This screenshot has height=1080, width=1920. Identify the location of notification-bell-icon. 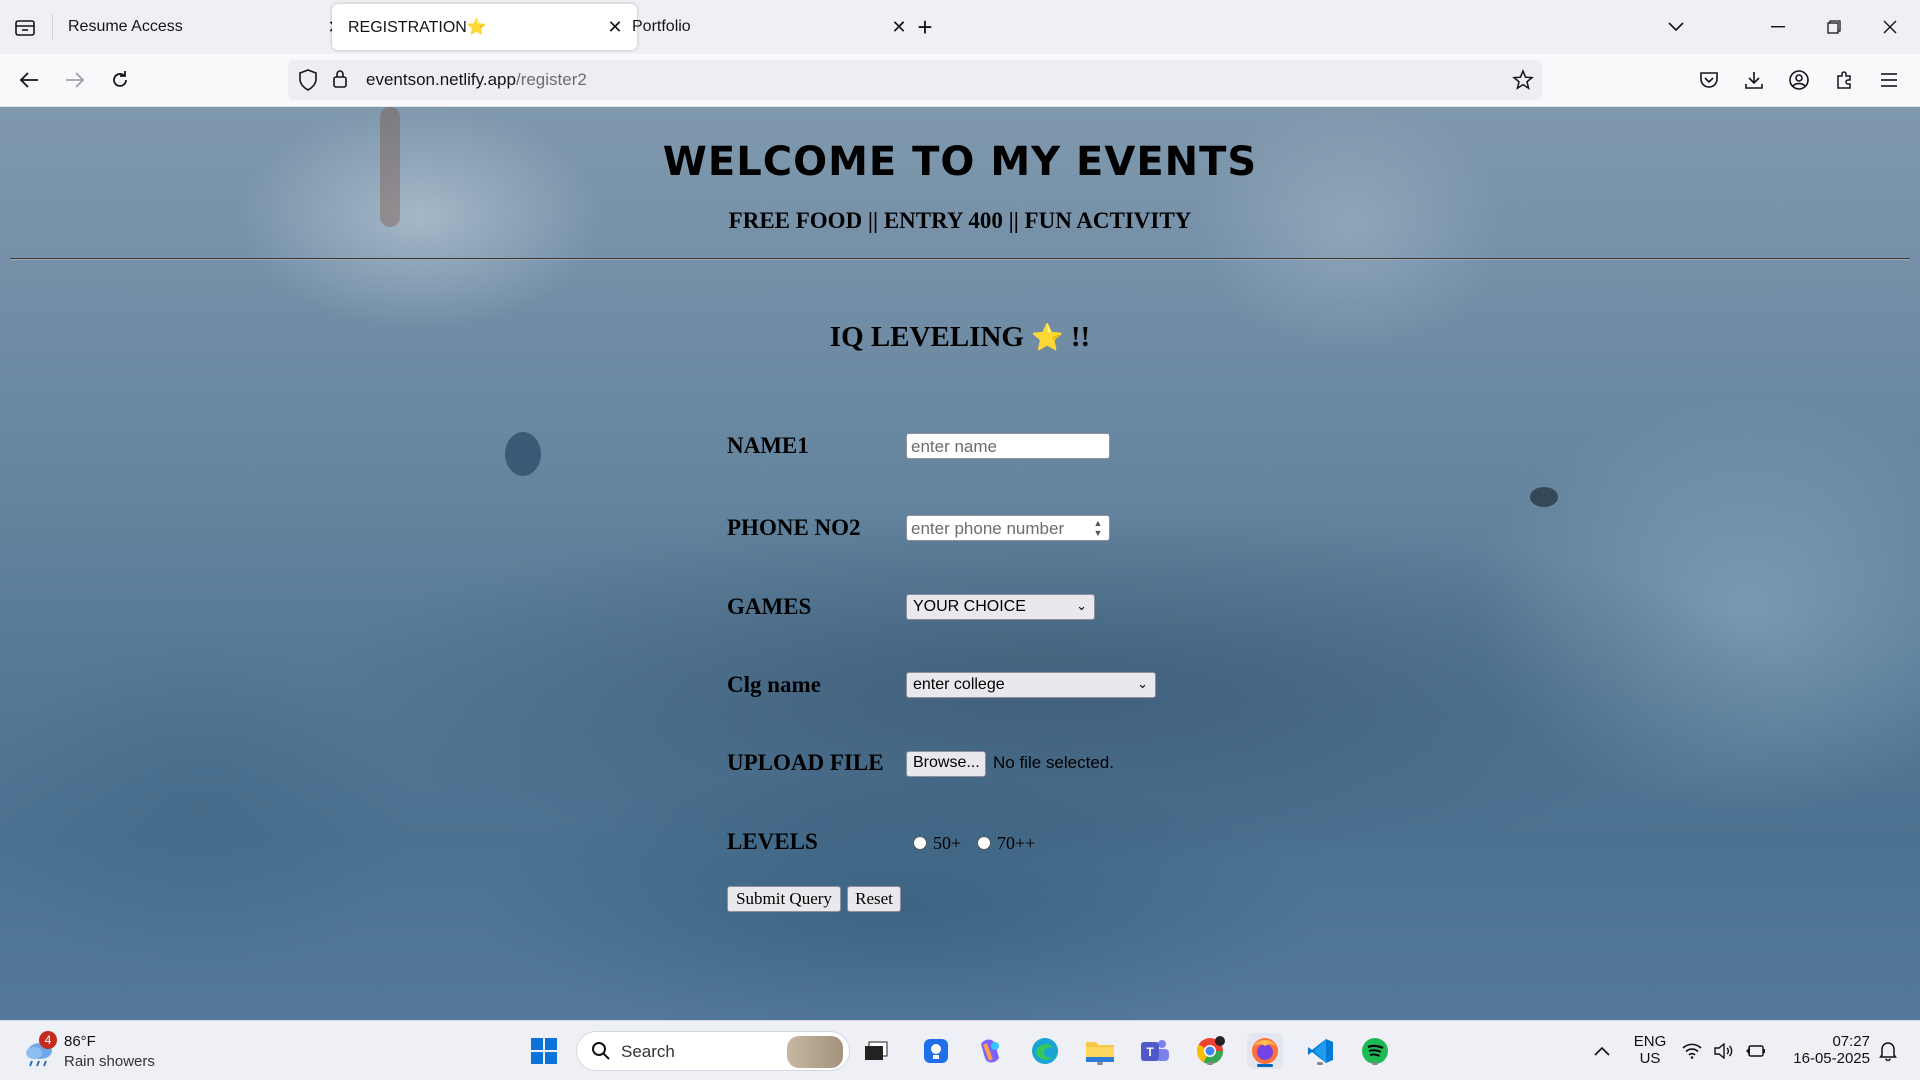
(1888, 1051).